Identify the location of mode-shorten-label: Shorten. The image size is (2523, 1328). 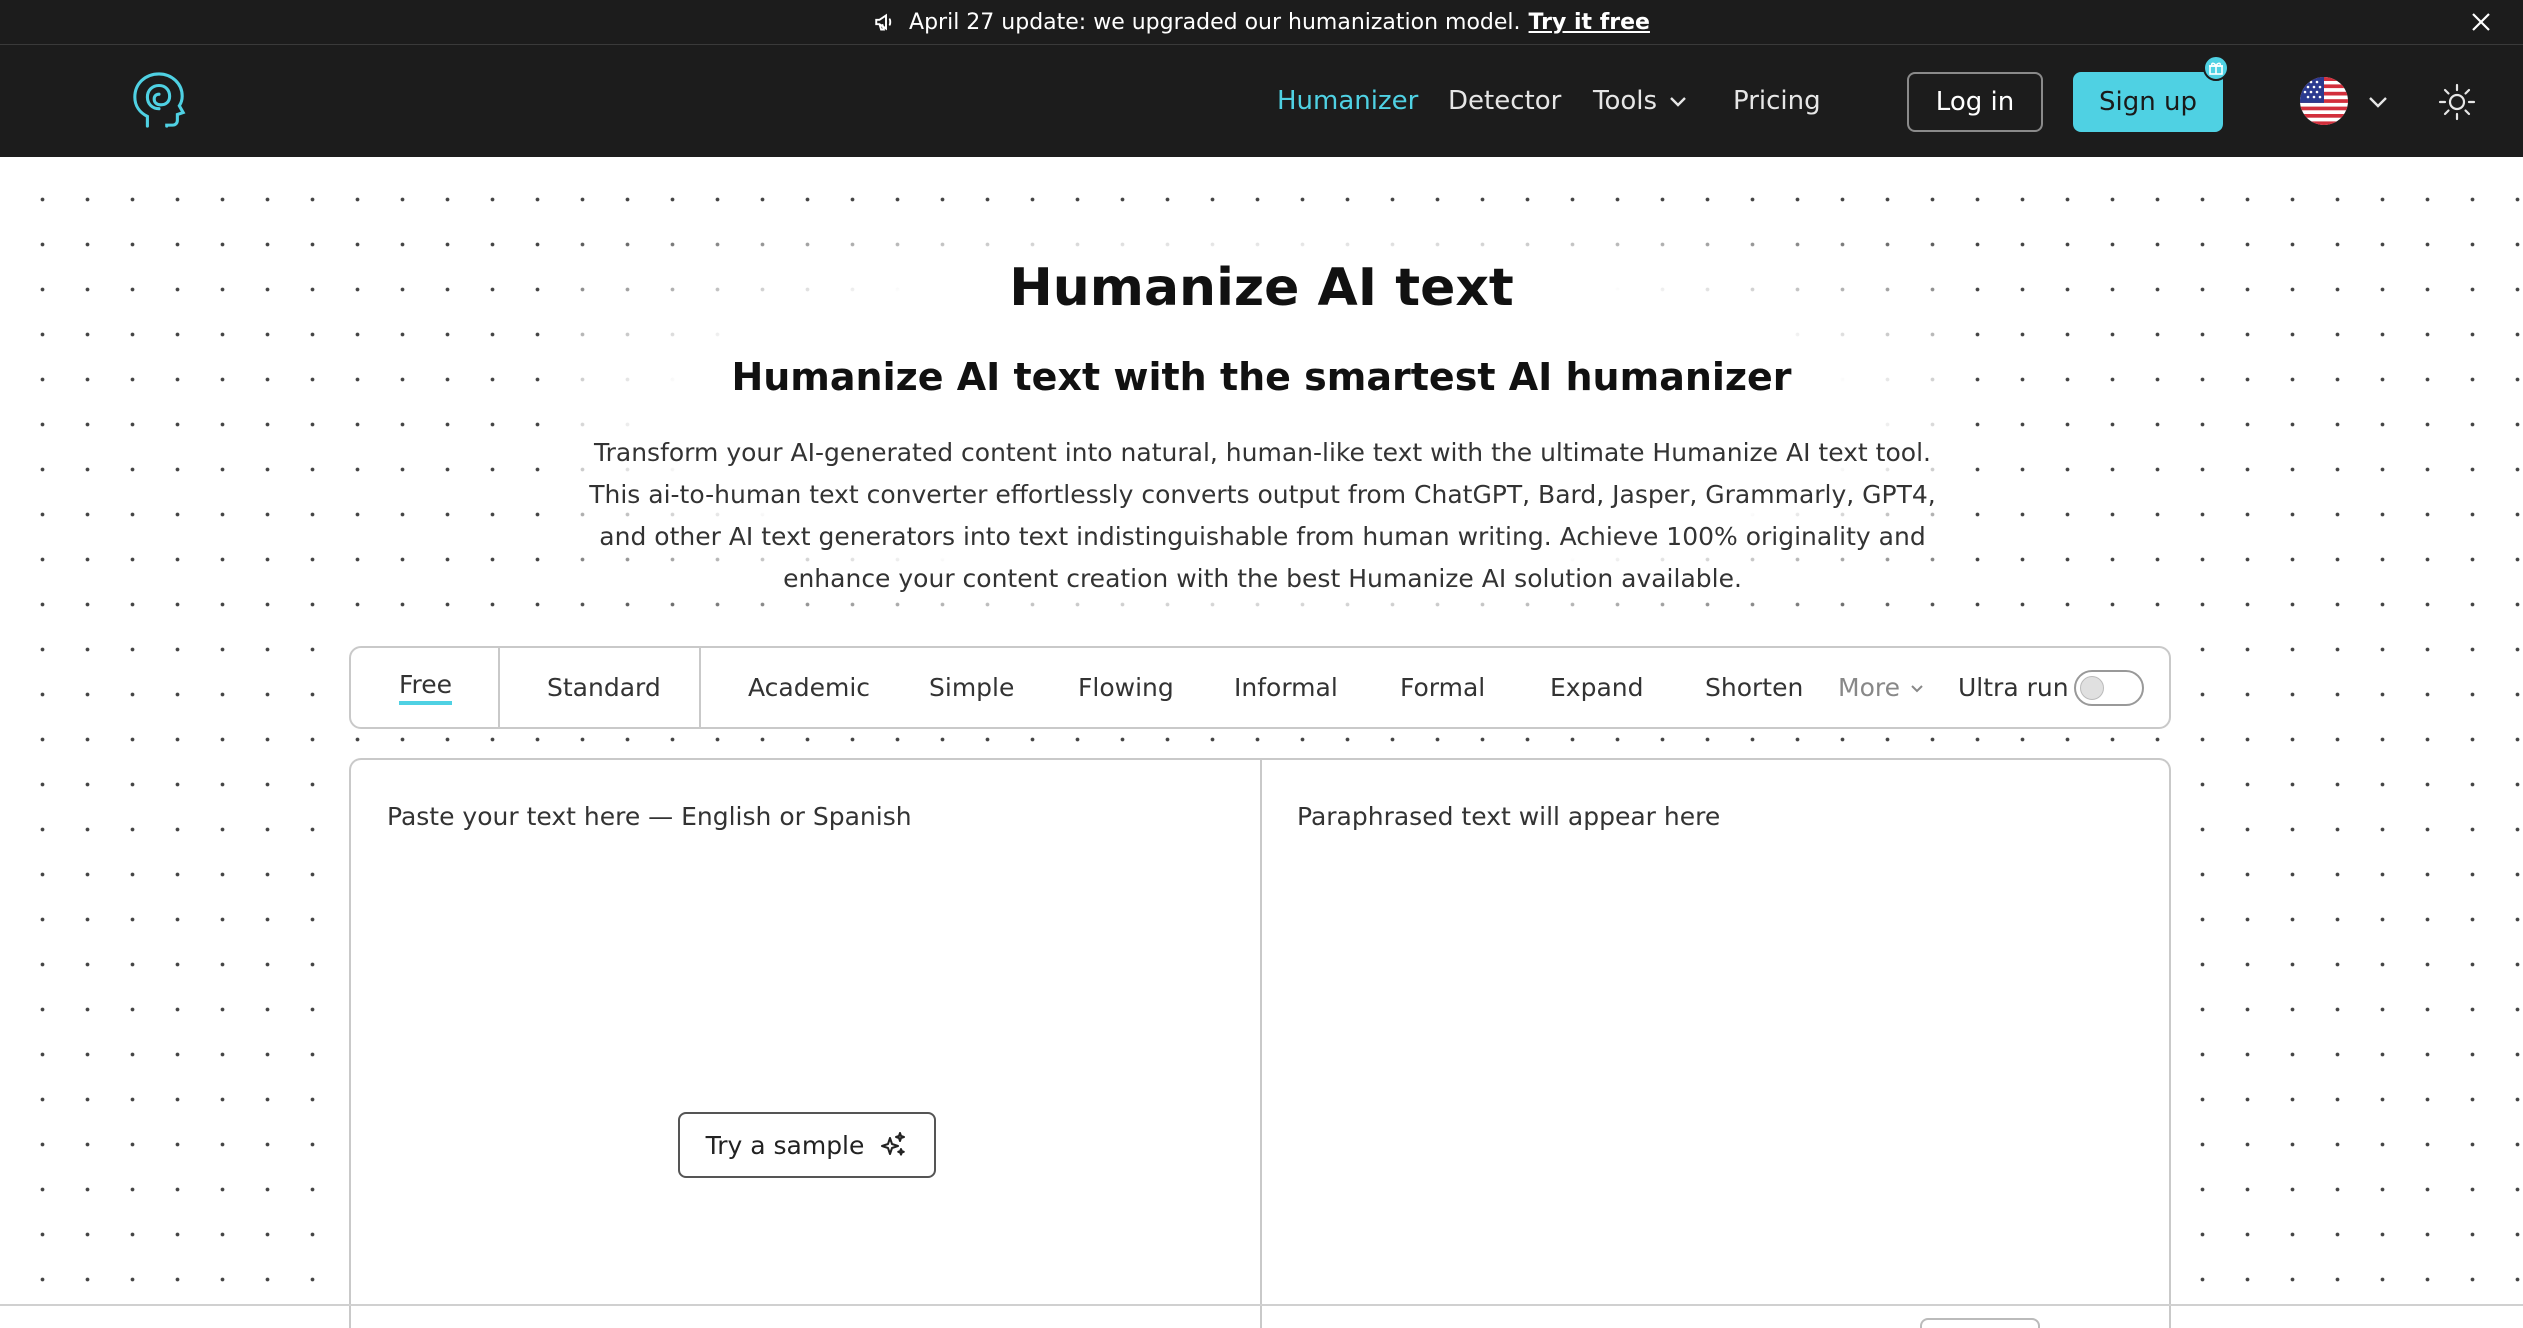
(1754, 687).